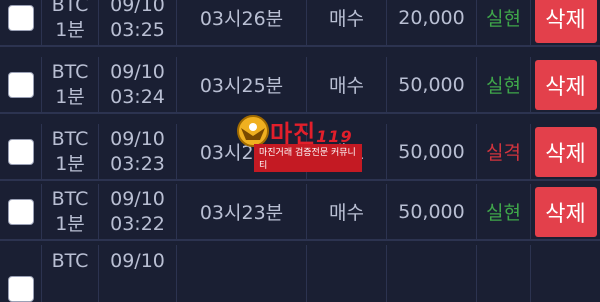 This screenshot has width=600, height=302. Describe the element at coordinates (137, 96) in the screenshot. I see `time: 03:24` at that location.